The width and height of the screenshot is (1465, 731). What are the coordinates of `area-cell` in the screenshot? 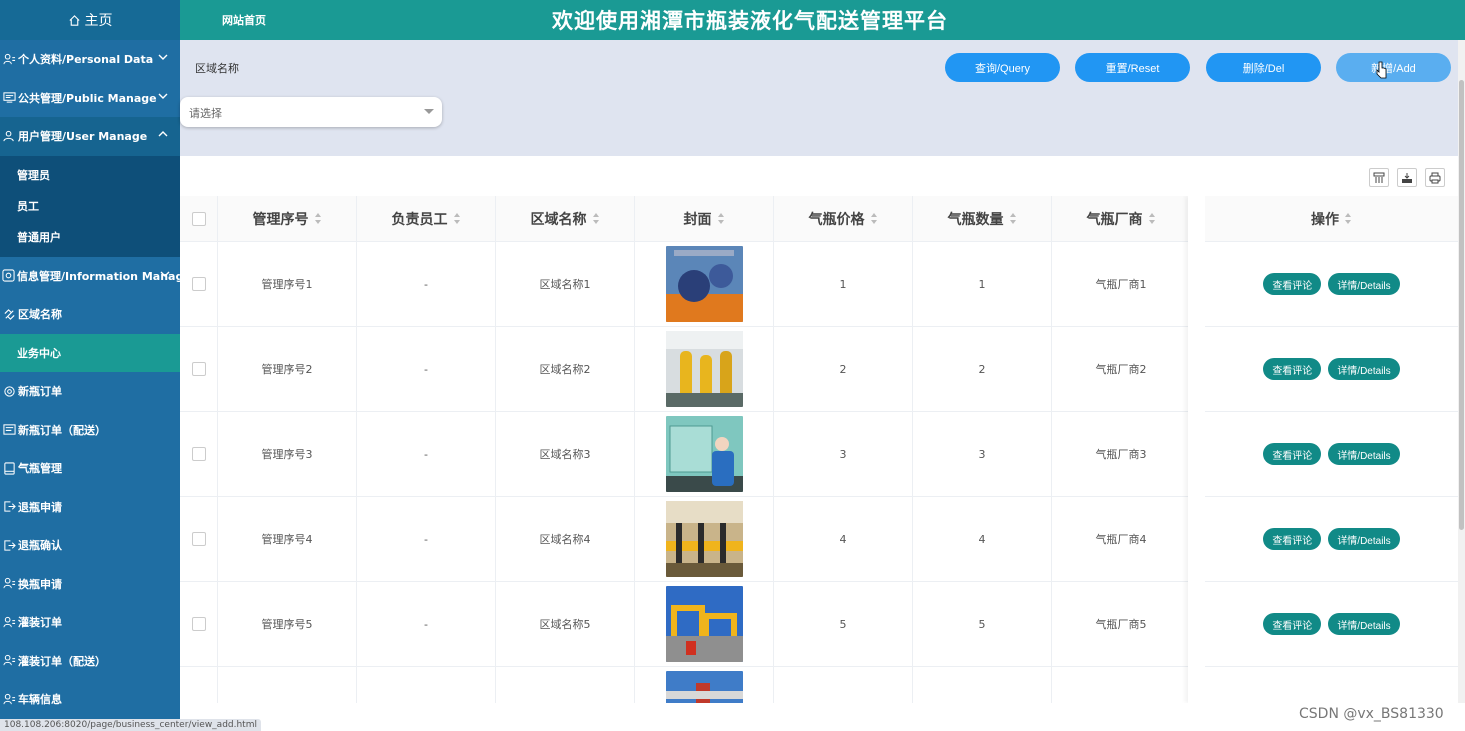 It's located at (565, 685).